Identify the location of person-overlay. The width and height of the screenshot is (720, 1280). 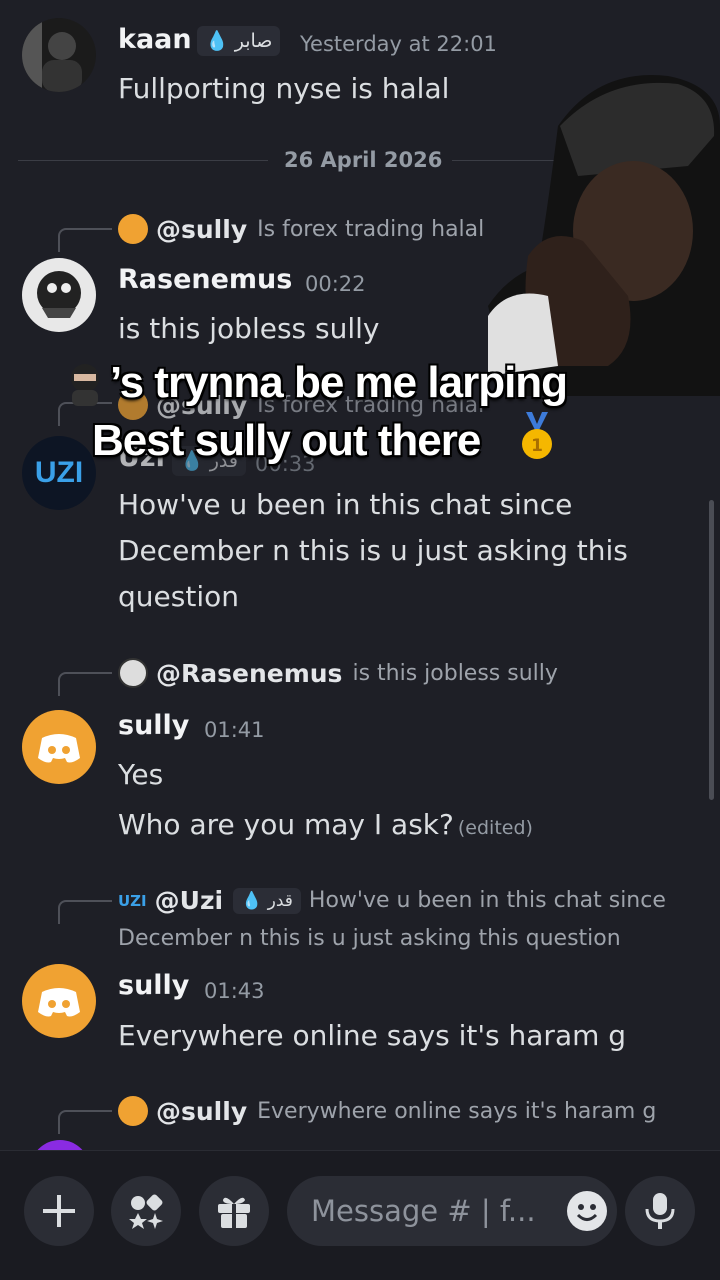
(604, 235).